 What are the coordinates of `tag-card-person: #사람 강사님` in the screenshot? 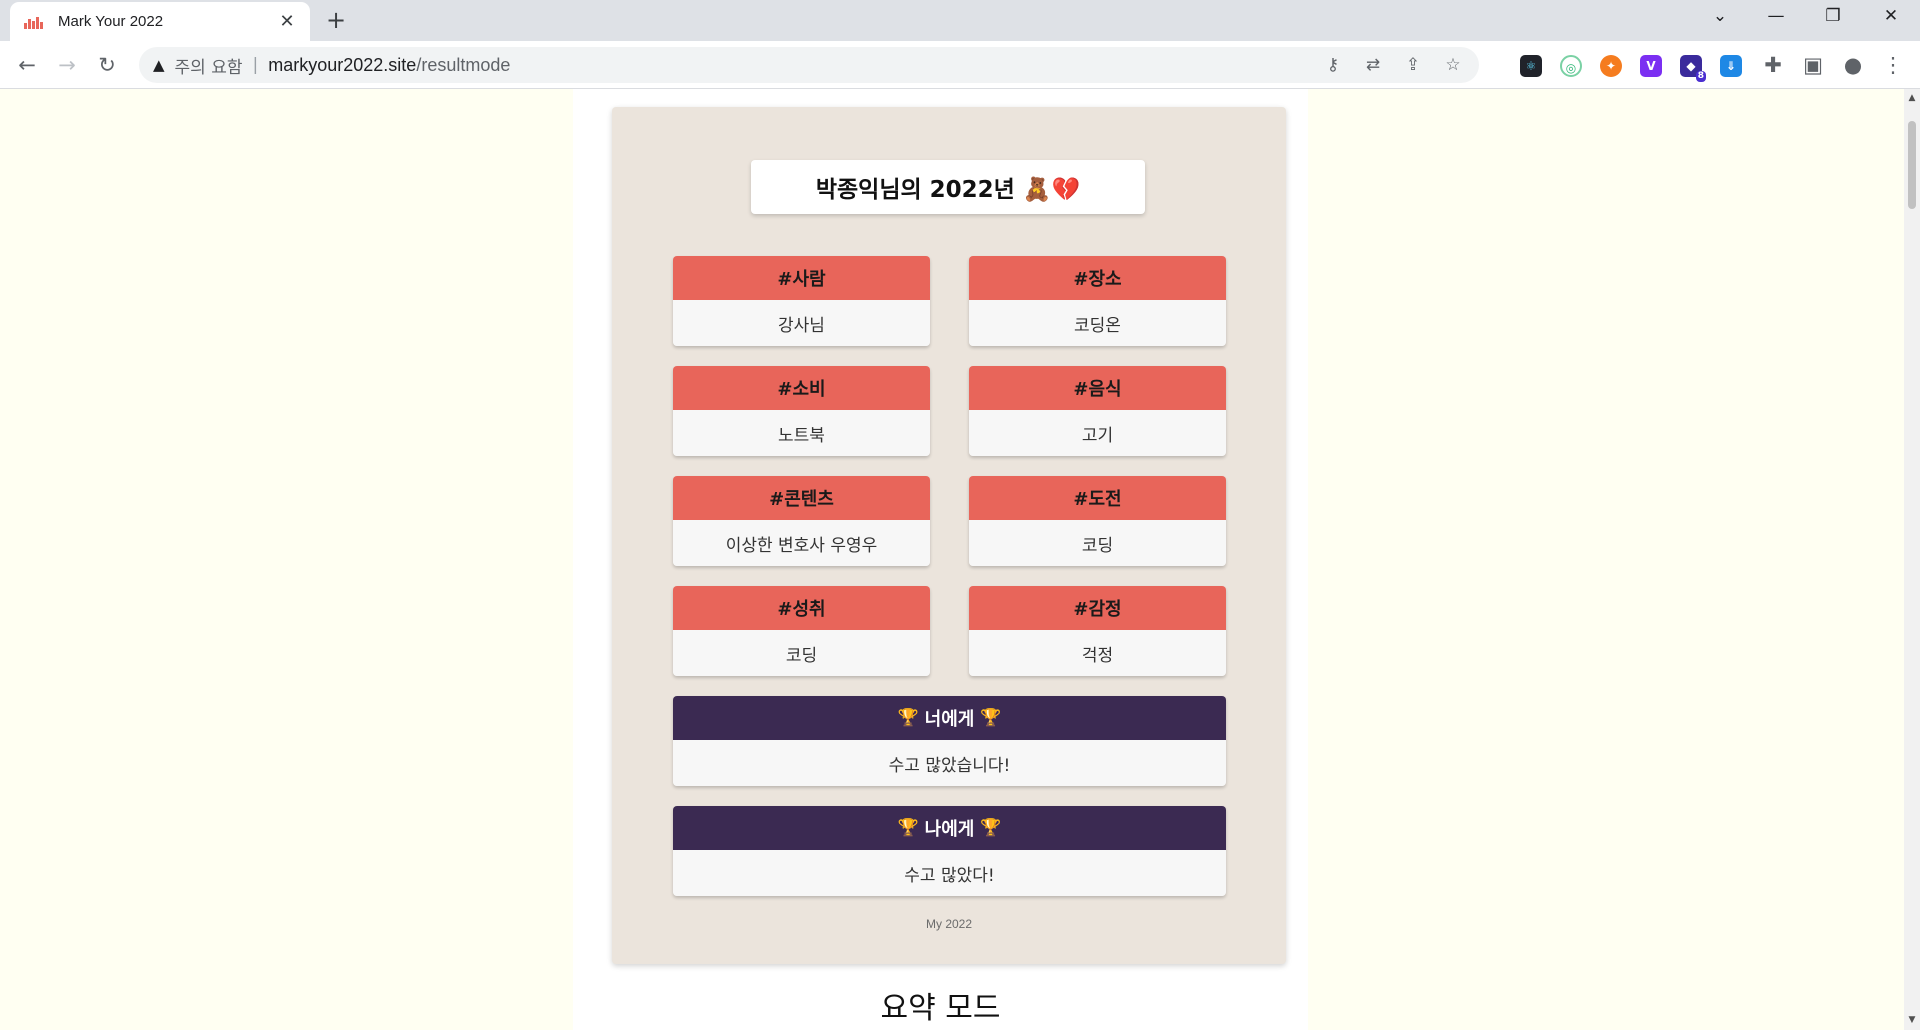 It's located at (801, 301).